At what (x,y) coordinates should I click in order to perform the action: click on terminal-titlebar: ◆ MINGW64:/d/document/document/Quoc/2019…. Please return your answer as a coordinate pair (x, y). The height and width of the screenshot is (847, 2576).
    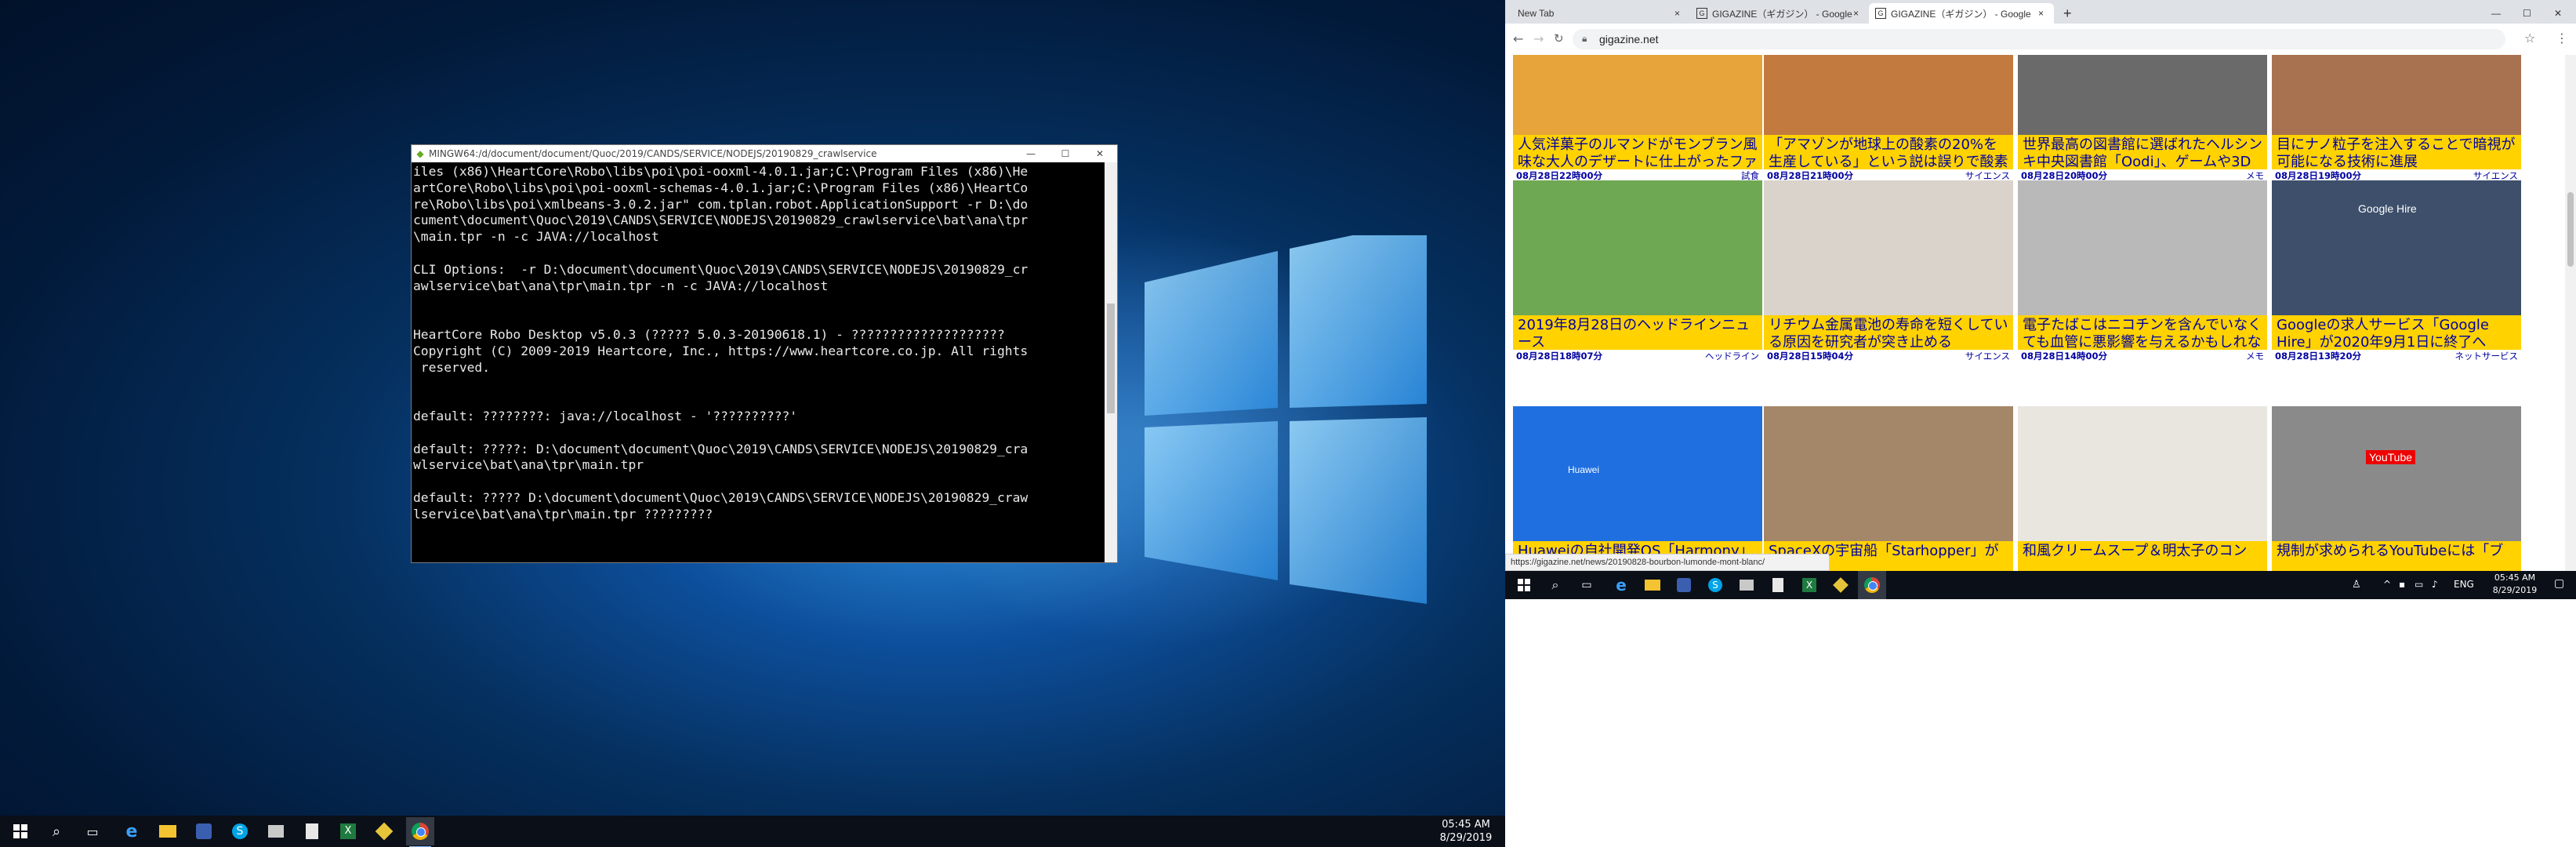
    Looking at the image, I should click on (765, 153).